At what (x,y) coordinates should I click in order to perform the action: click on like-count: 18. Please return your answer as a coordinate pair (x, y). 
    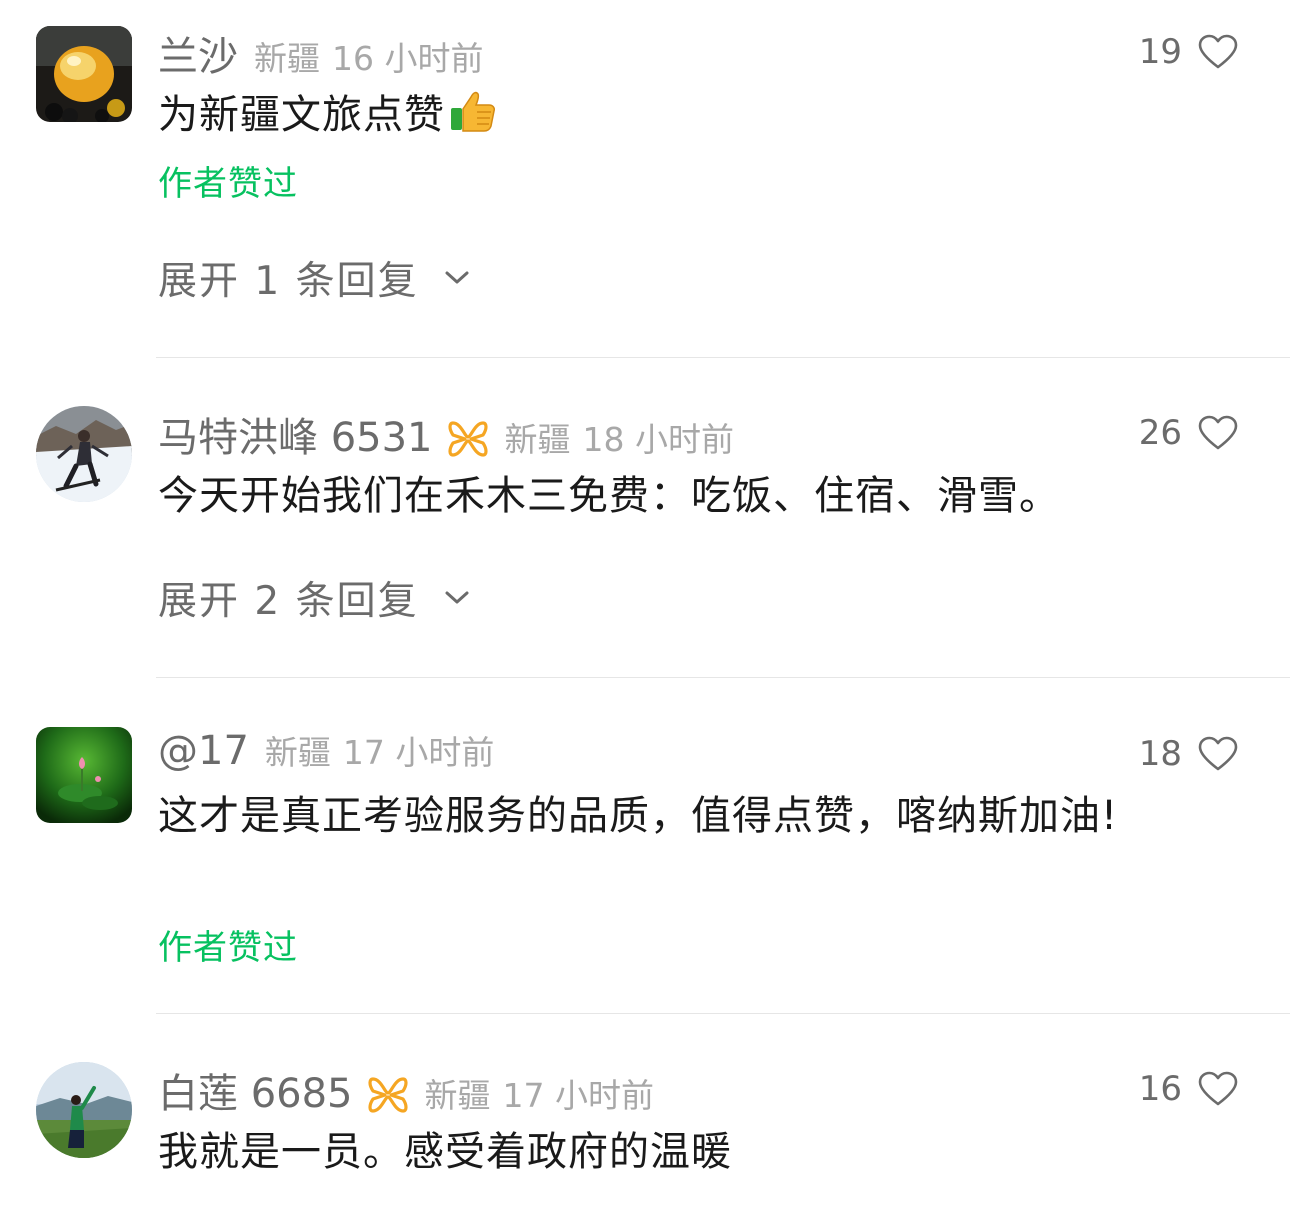
    Looking at the image, I should click on (1160, 754).